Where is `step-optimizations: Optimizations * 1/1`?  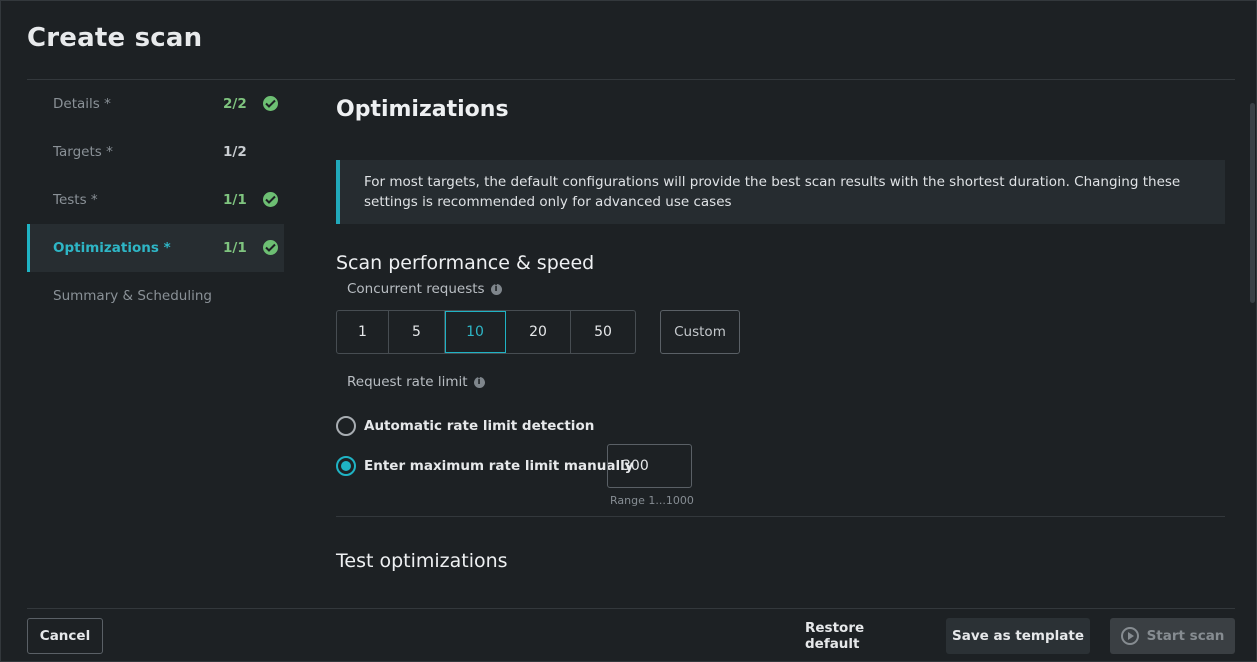
step-optimizations: Optimizations * 1/1 is located at coordinates (155, 248).